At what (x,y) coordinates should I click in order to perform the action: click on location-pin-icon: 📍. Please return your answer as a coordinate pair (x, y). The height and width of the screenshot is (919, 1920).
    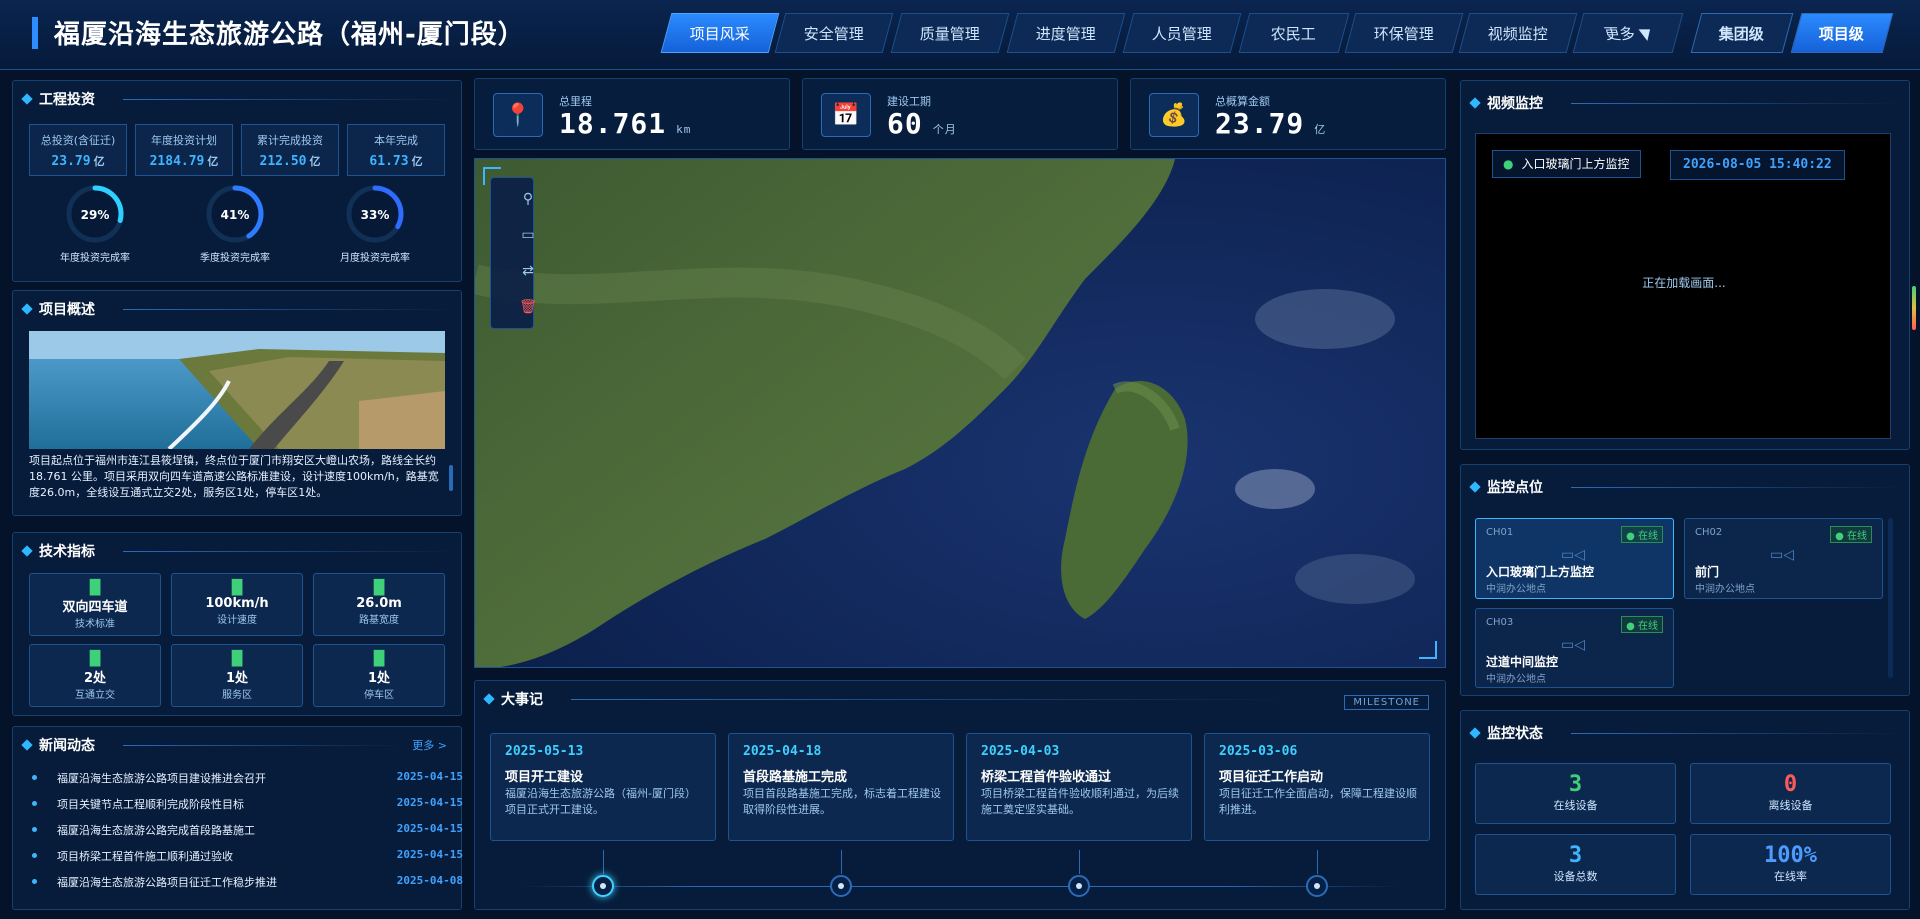
    Looking at the image, I should click on (518, 115).